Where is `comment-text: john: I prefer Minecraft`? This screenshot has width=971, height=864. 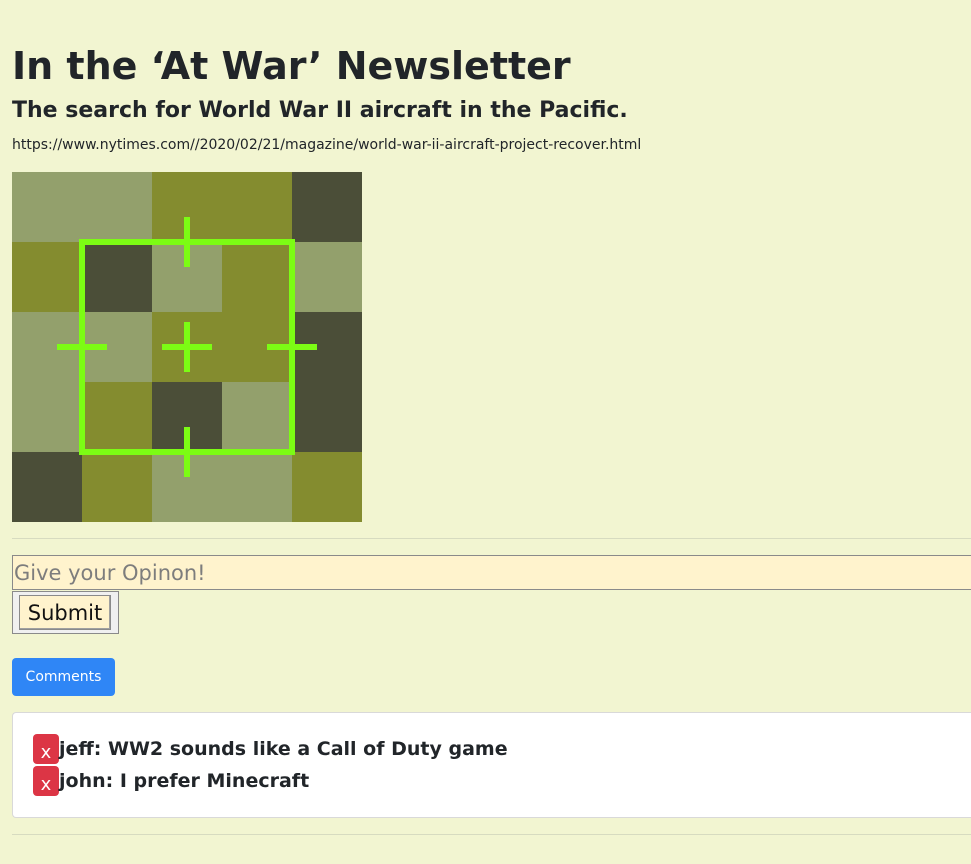 comment-text: john: I prefer Minecraft is located at coordinates (184, 781).